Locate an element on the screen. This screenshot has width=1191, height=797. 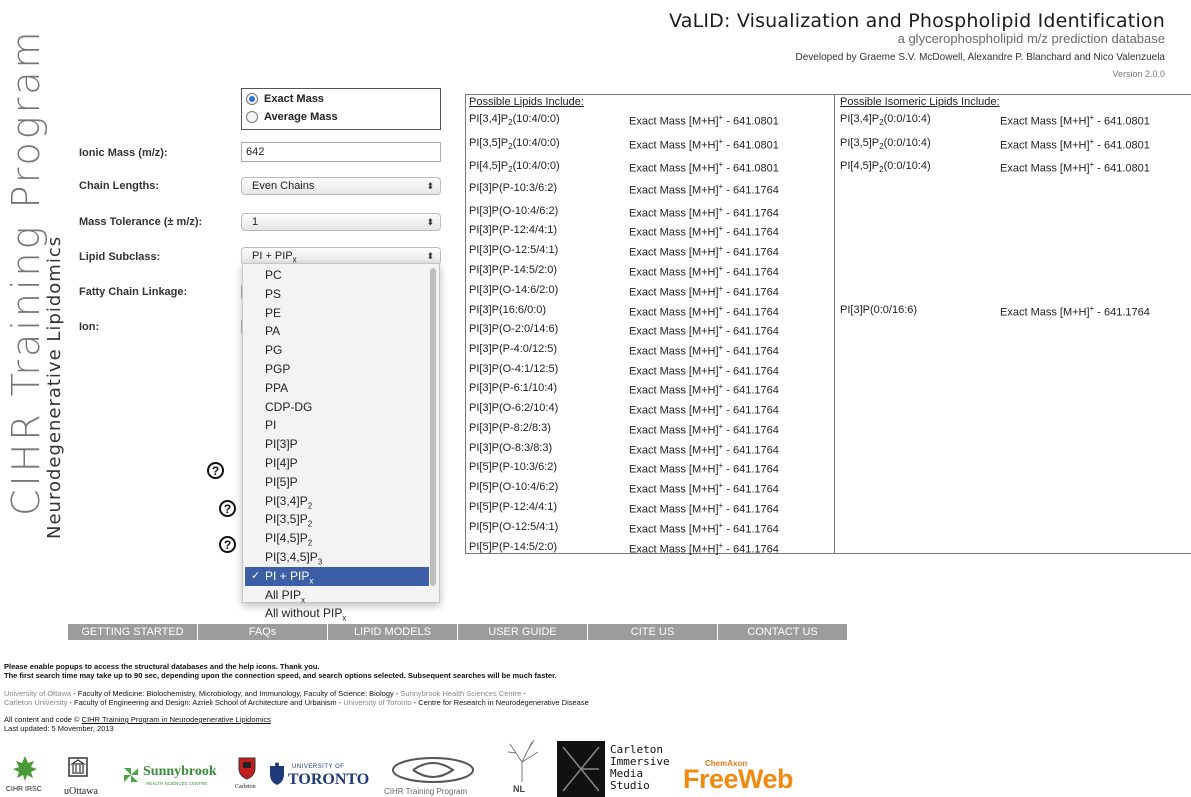
dropdown-option: PG is located at coordinates (337, 350).